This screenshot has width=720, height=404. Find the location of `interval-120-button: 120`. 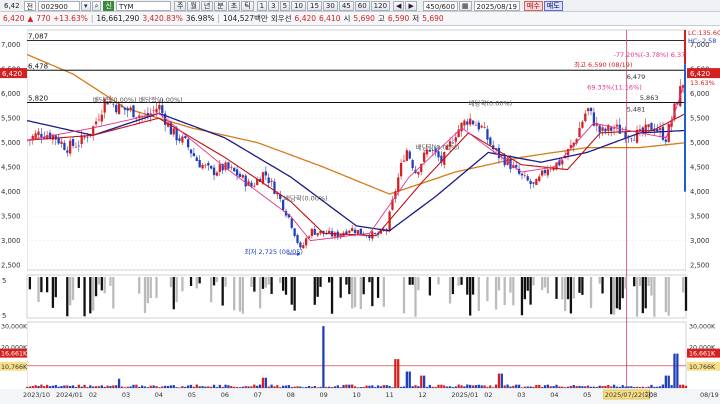

interval-120-button: 120 is located at coordinates (380, 5).